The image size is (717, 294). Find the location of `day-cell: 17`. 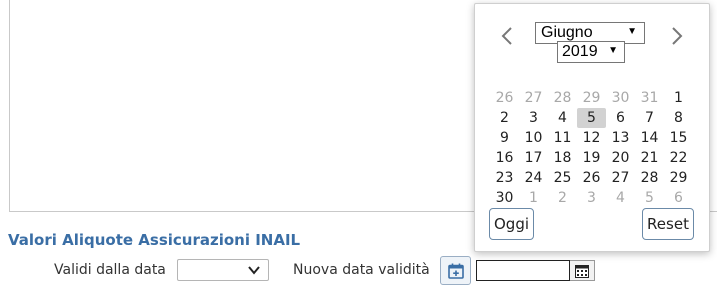

day-cell: 17 is located at coordinates (533, 158).